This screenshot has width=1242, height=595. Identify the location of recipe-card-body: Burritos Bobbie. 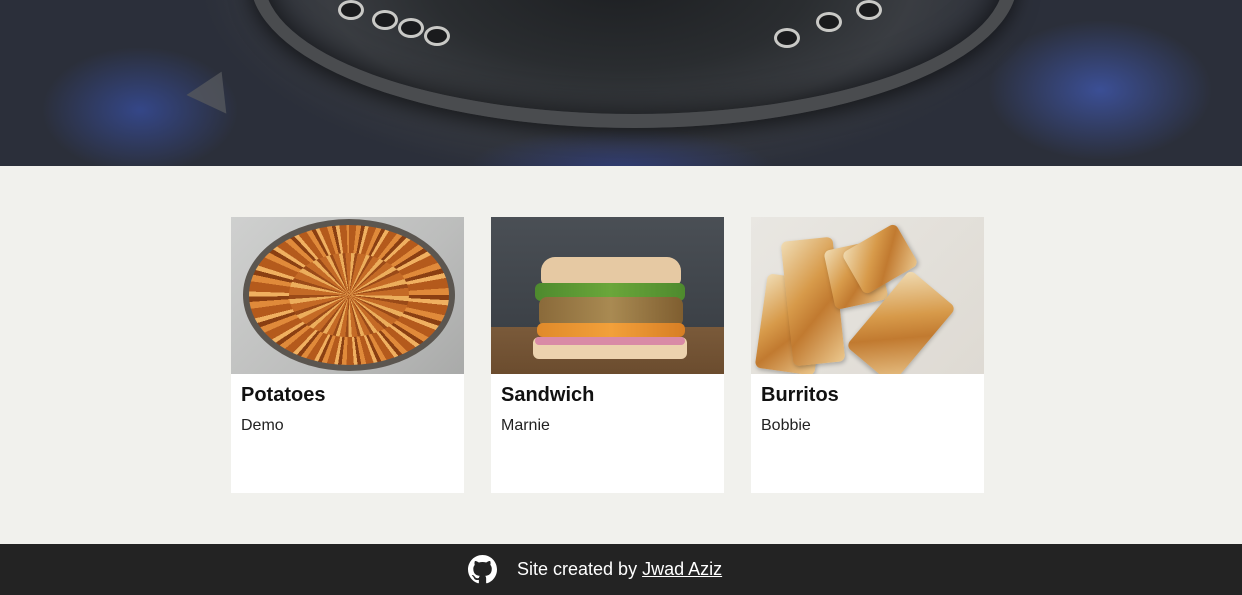
(867, 409).